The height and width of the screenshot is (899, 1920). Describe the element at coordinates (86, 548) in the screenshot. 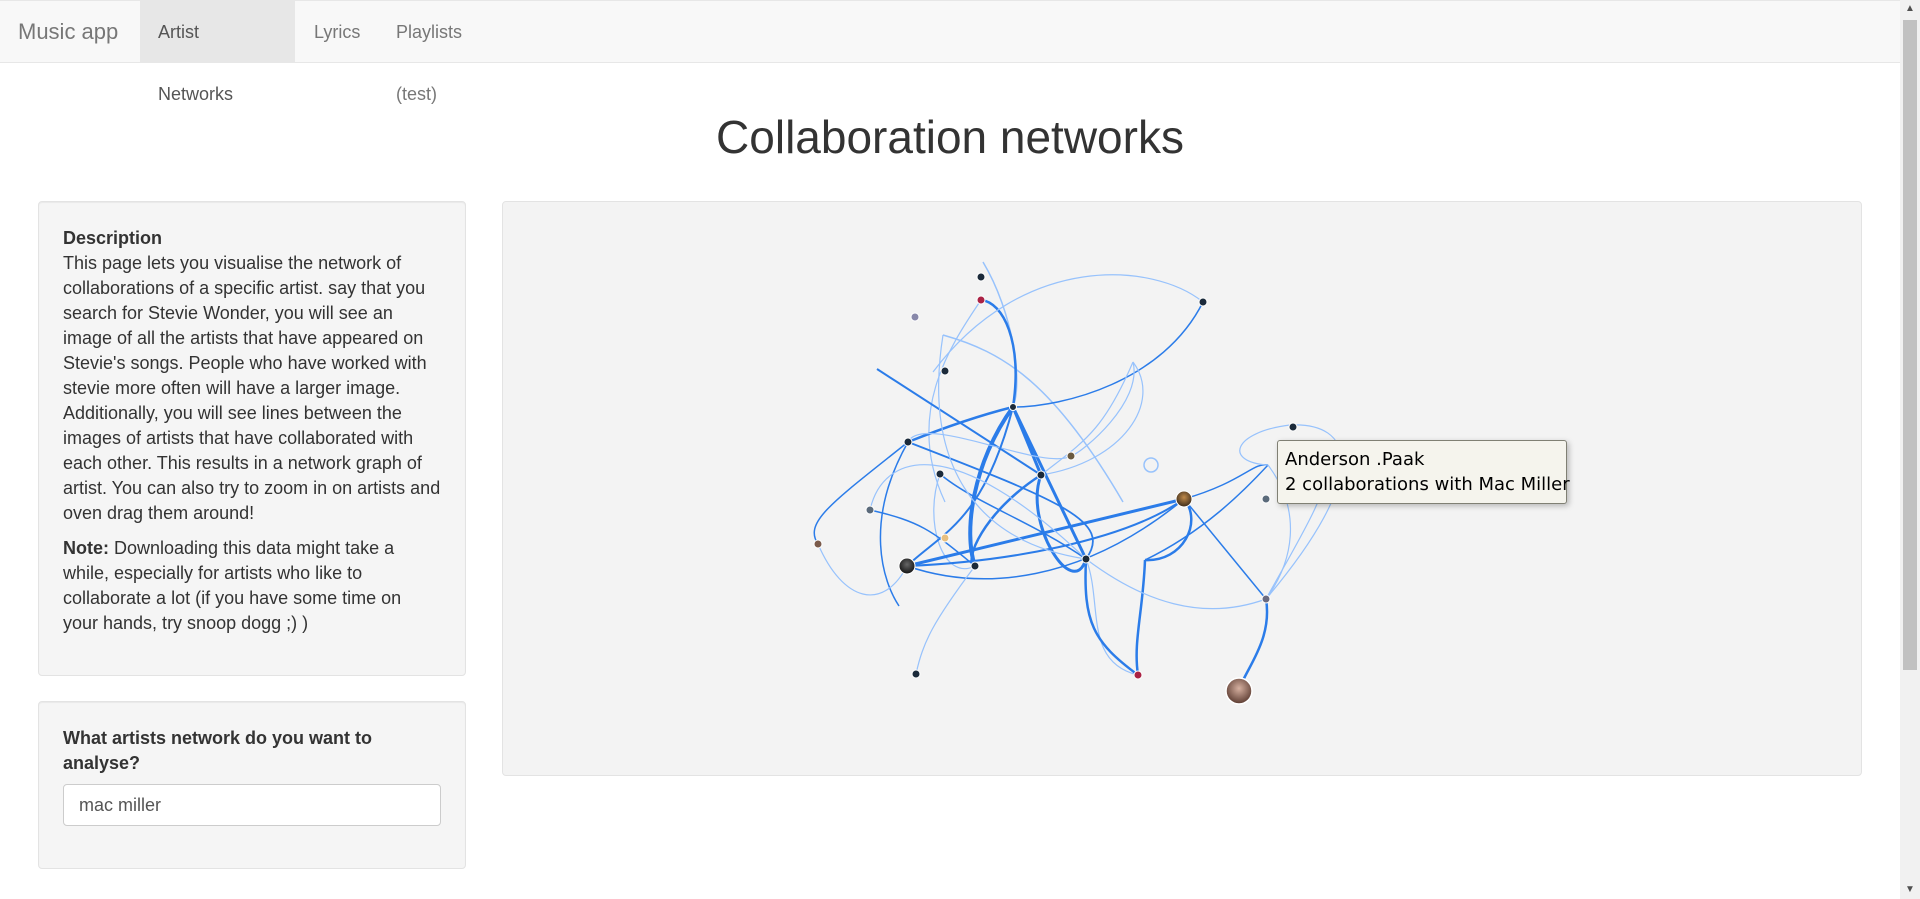

I see `note-label: Note:` at that location.